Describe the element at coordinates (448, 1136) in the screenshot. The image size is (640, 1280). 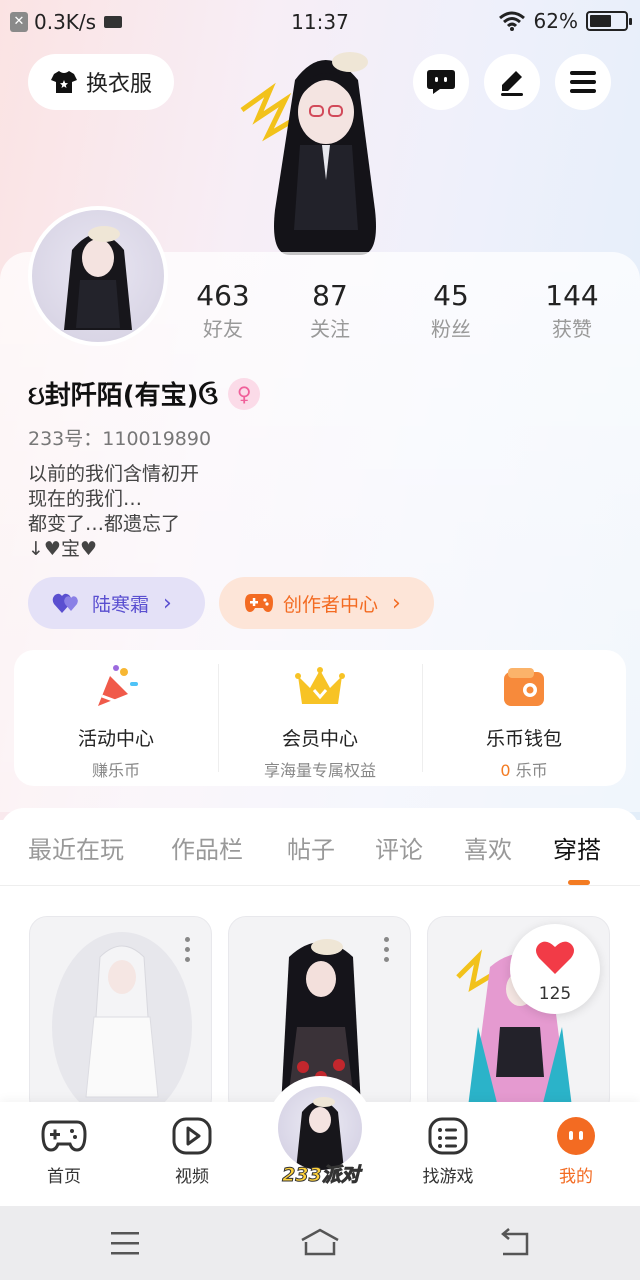
I see `list-icon` at that location.